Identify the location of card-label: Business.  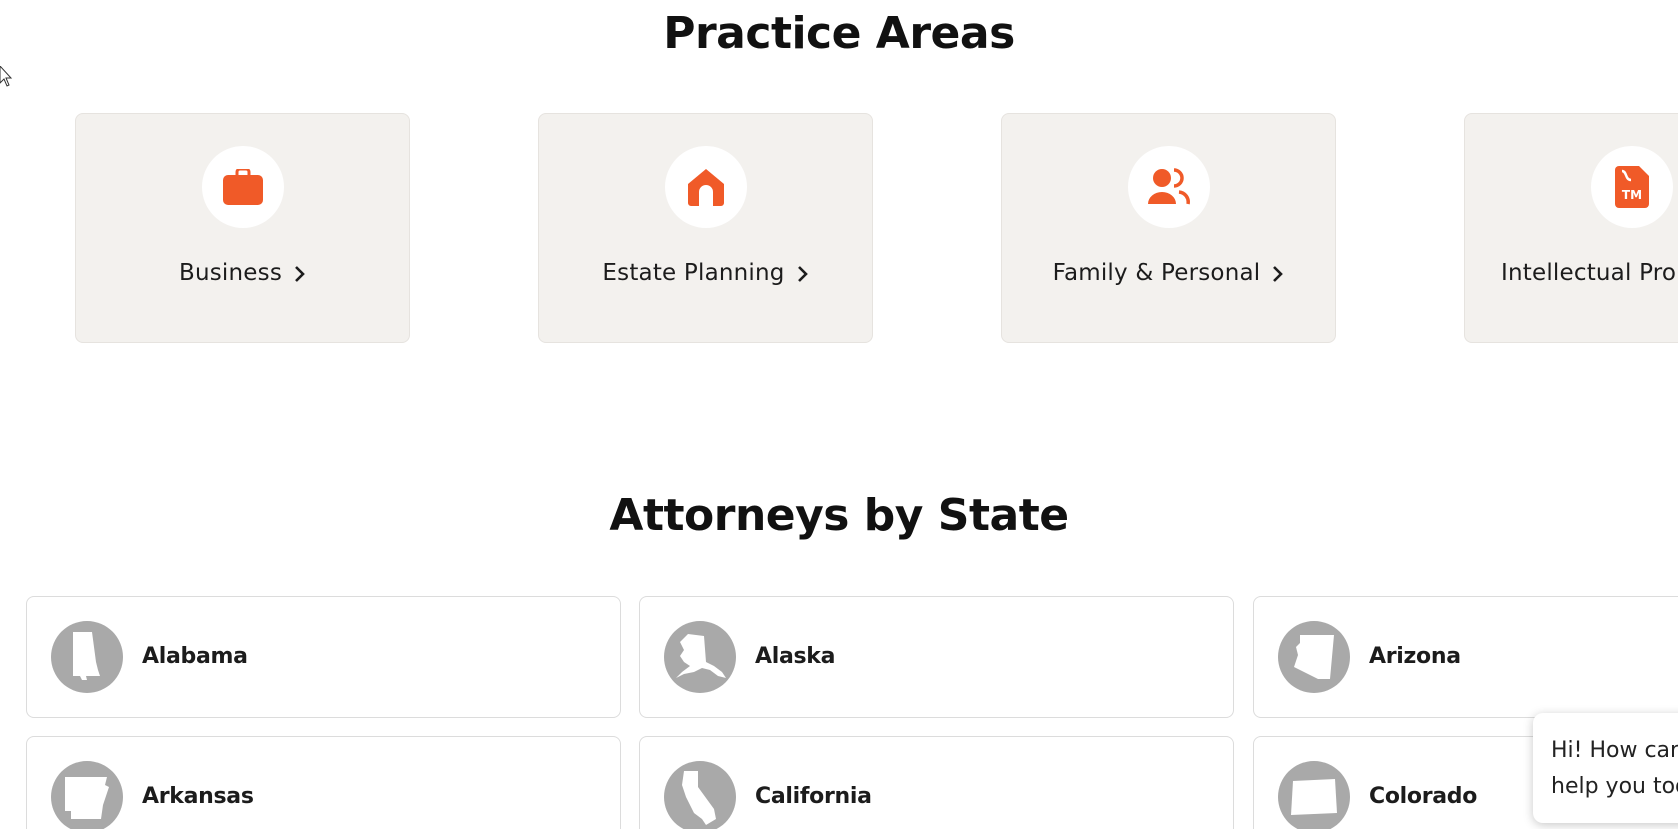
(230, 273).